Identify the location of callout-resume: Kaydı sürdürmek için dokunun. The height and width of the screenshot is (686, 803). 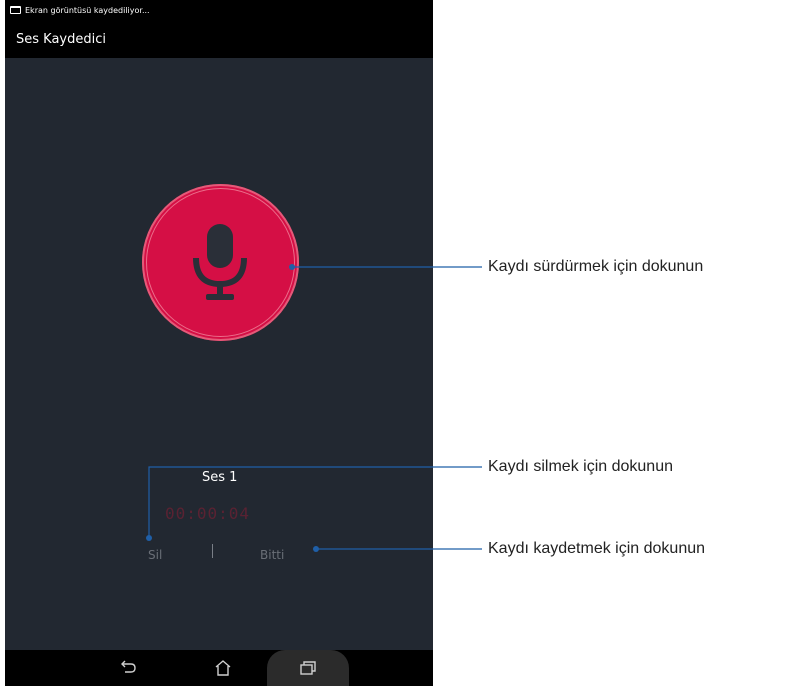
(596, 266).